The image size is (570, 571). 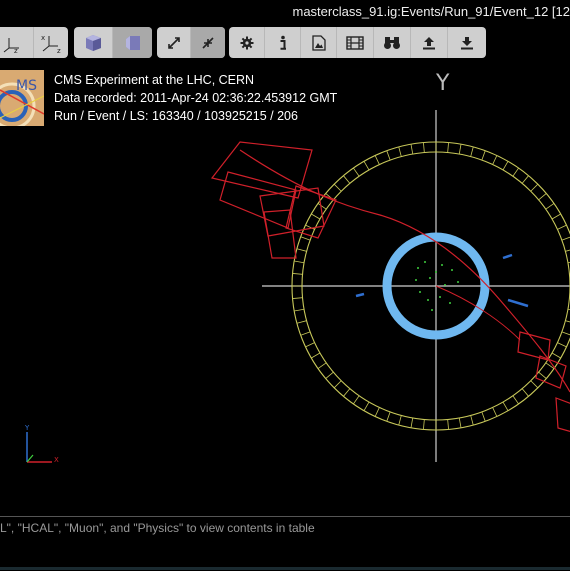 I want to click on ortho-cube-icon, so click(x=132, y=42).